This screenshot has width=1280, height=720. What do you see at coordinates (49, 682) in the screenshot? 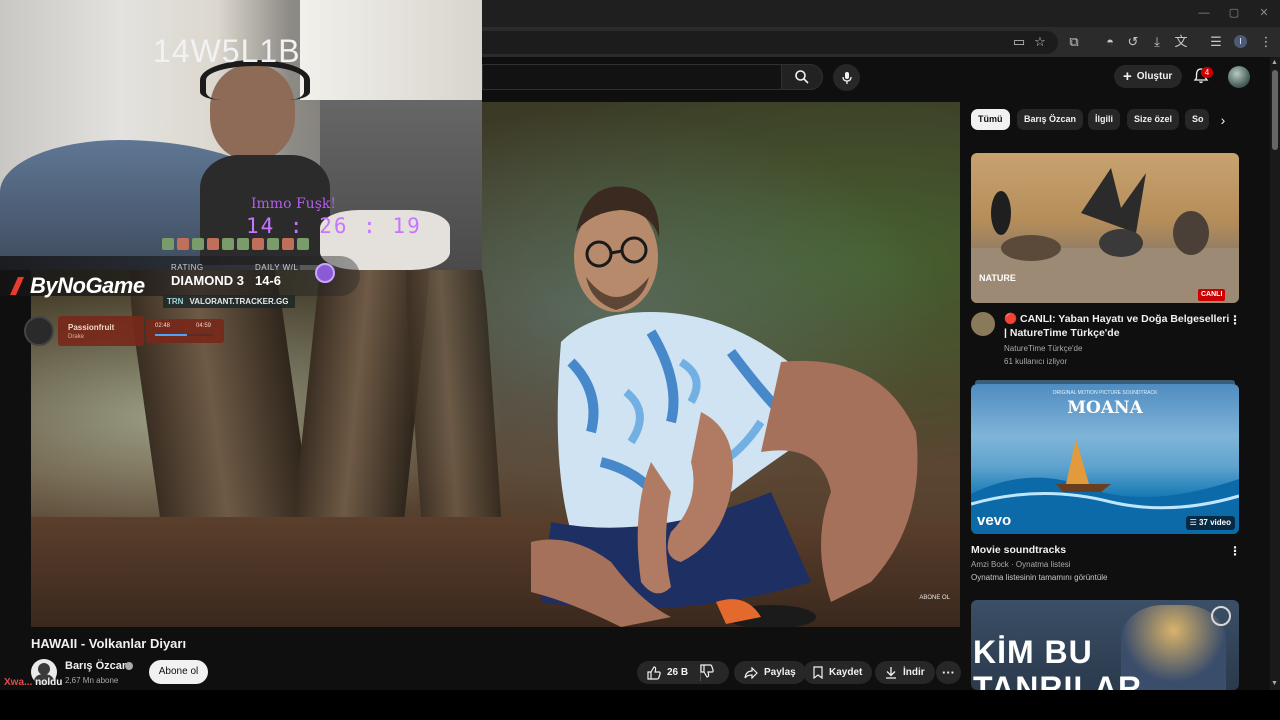
I see `chat-text: noldu` at bounding box center [49, 682].